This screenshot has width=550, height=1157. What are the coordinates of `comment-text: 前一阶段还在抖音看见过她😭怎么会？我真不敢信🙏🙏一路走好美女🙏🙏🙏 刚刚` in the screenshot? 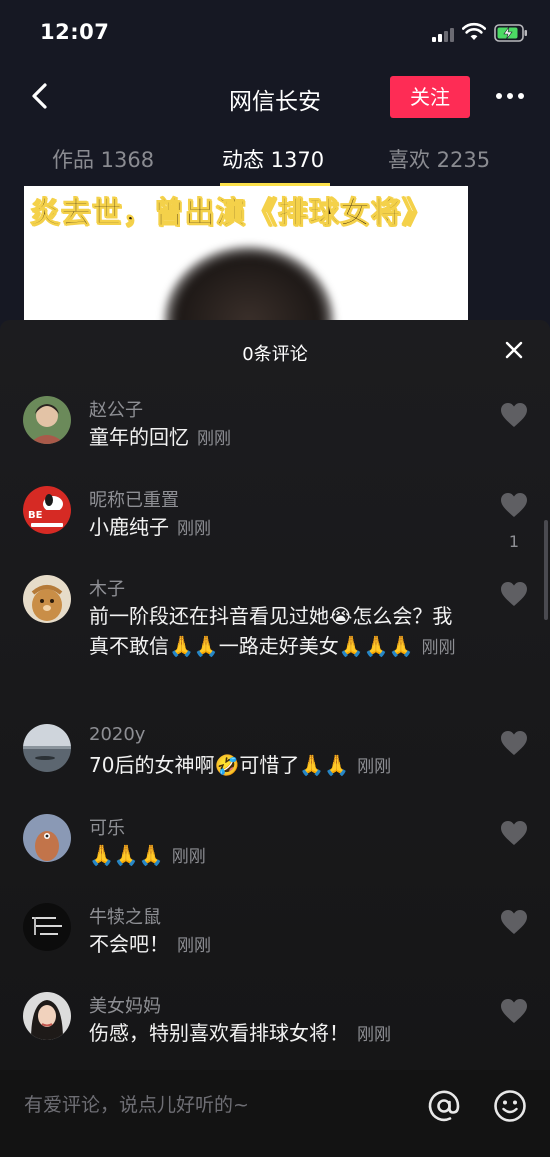 It's located at (279, 632).